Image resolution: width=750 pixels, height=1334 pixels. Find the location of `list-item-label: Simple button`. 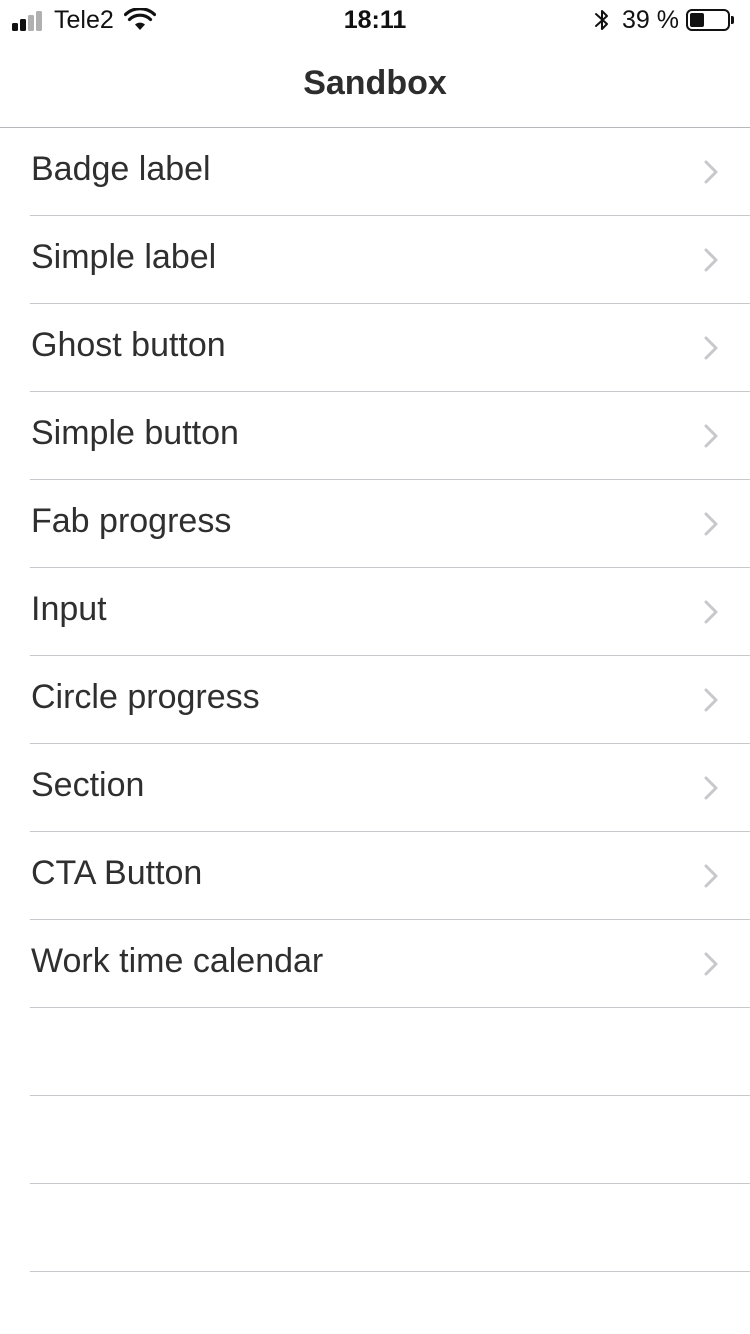

list-item-label: Simple button is located at coordinates (135, 433).